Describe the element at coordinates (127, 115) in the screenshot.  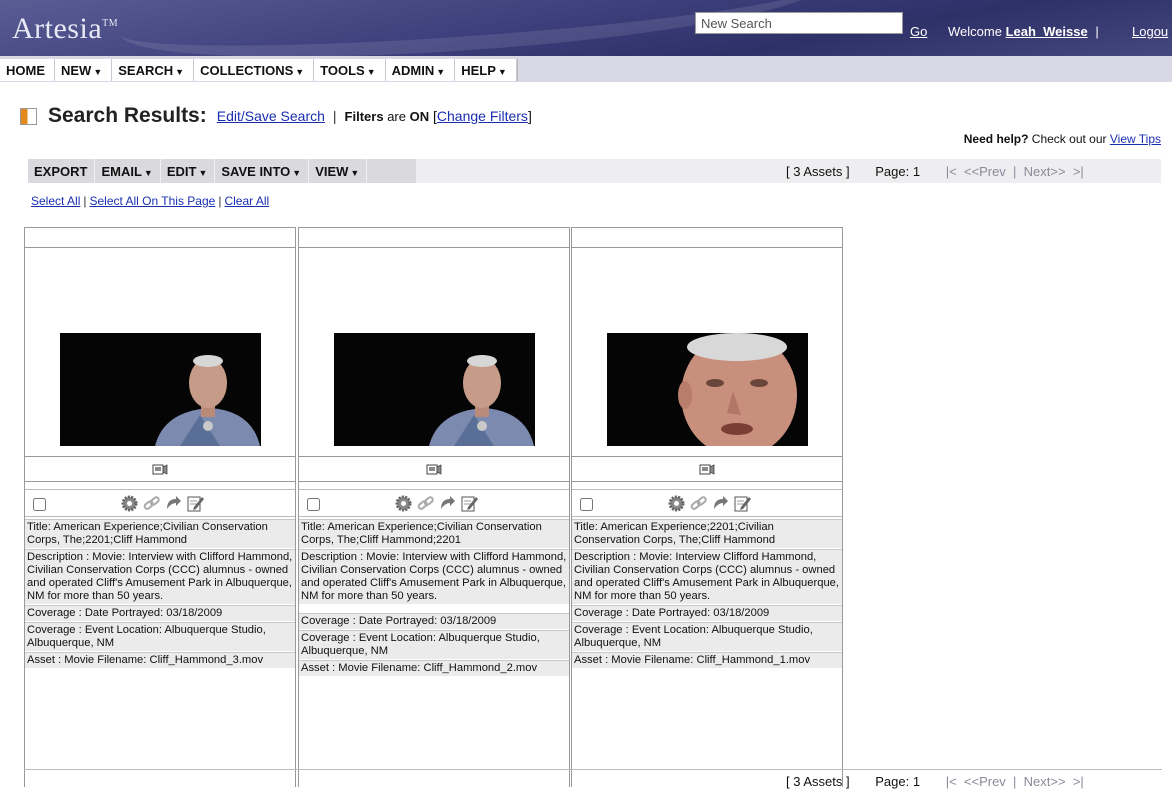
I see `page-title: Search Results:` at that location.